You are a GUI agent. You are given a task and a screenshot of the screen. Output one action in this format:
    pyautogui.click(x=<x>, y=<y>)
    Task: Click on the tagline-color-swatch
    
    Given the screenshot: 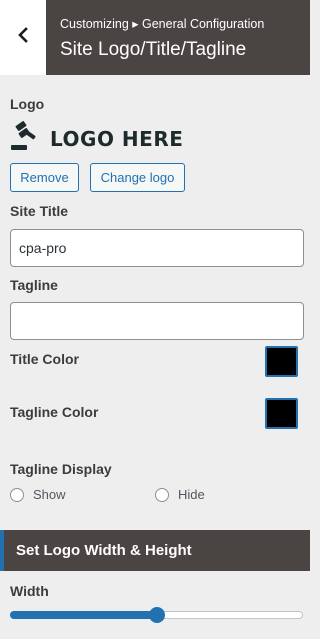 What is the action you would take?
    pyautogui.click(x=281, y=413)
    